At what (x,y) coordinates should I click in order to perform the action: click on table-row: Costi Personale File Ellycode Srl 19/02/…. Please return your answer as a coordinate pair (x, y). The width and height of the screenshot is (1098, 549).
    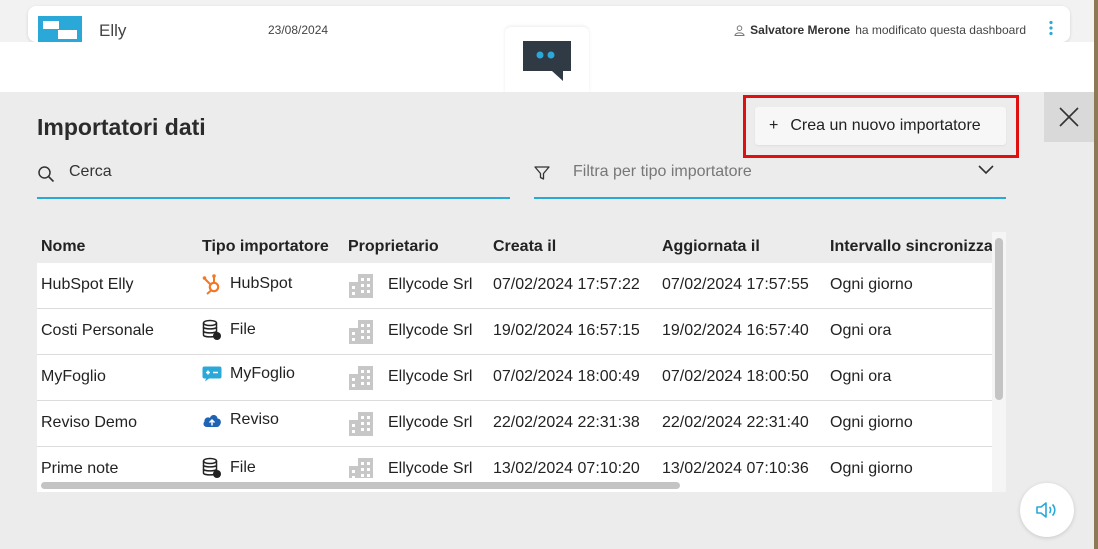
    Looking at the image, I should click on (514, 332).